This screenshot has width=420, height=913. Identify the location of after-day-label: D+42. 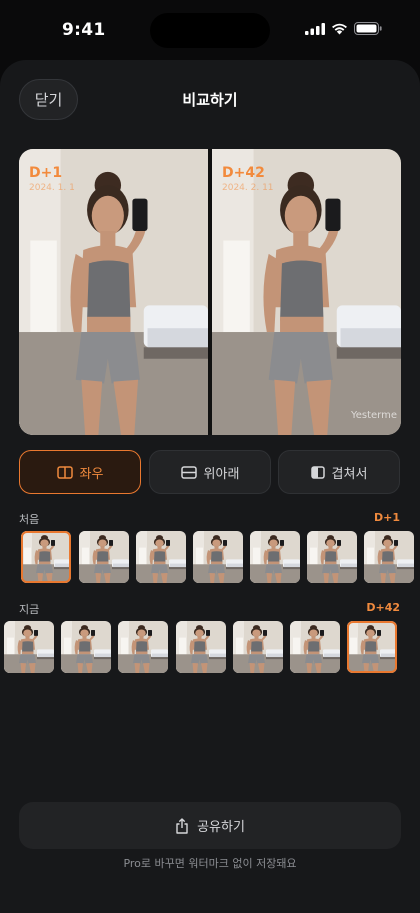
(243, 173).